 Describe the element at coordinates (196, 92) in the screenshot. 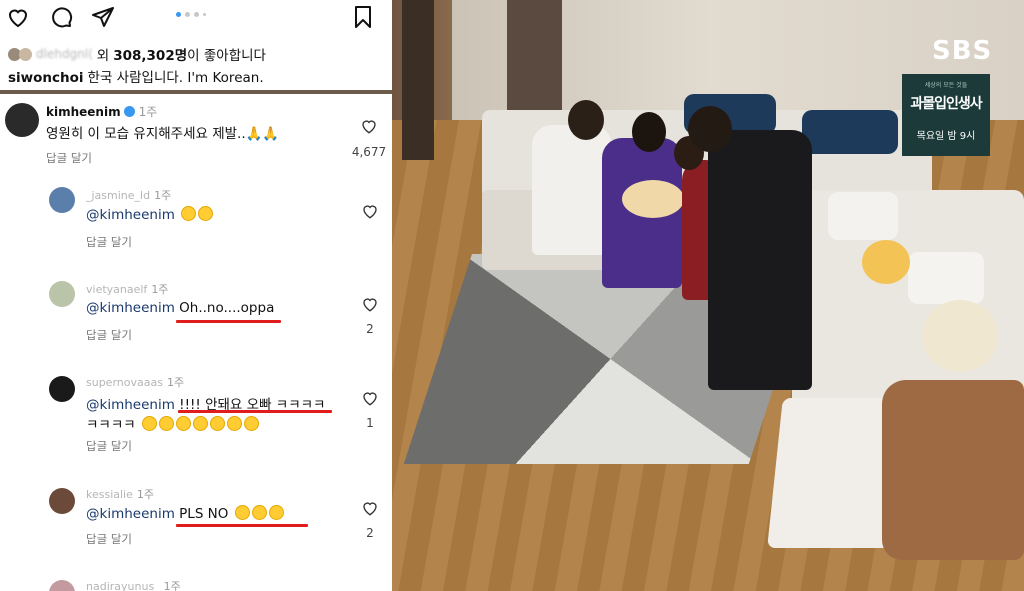

I see `photo-edge` at that location.